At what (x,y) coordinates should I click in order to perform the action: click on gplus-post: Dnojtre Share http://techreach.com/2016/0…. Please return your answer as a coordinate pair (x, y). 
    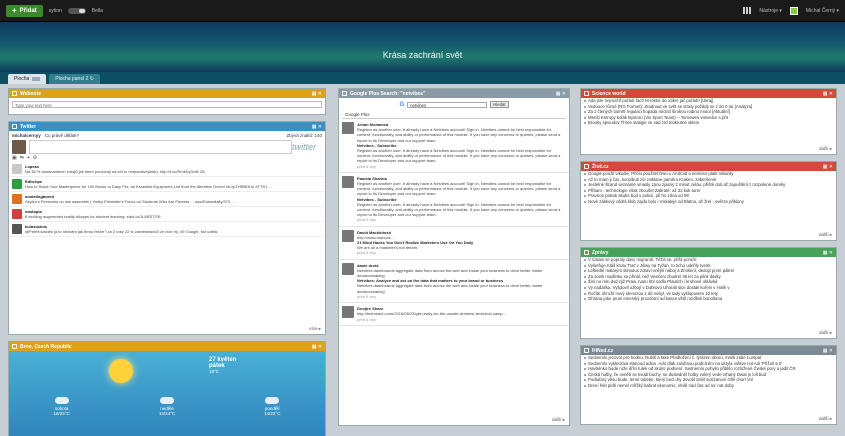
    Looking at the image, I should click on (454, 314).